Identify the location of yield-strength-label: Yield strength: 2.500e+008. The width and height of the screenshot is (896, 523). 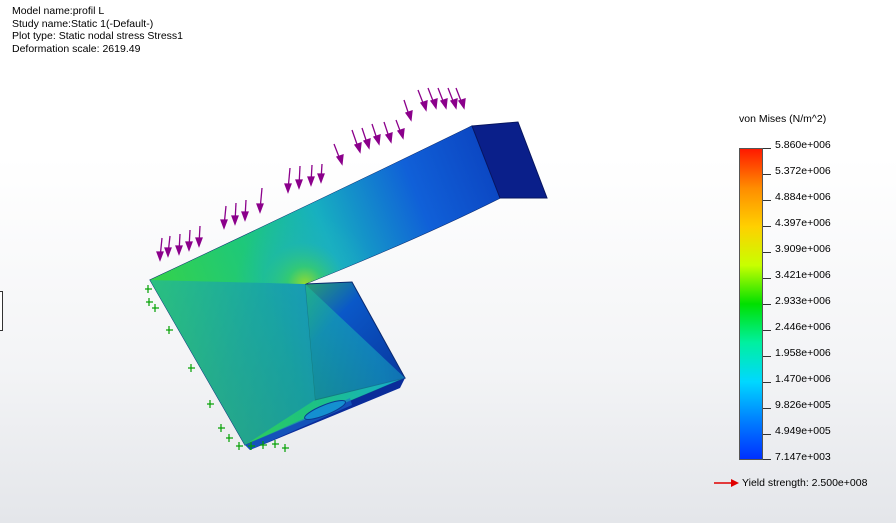
(805, 483).